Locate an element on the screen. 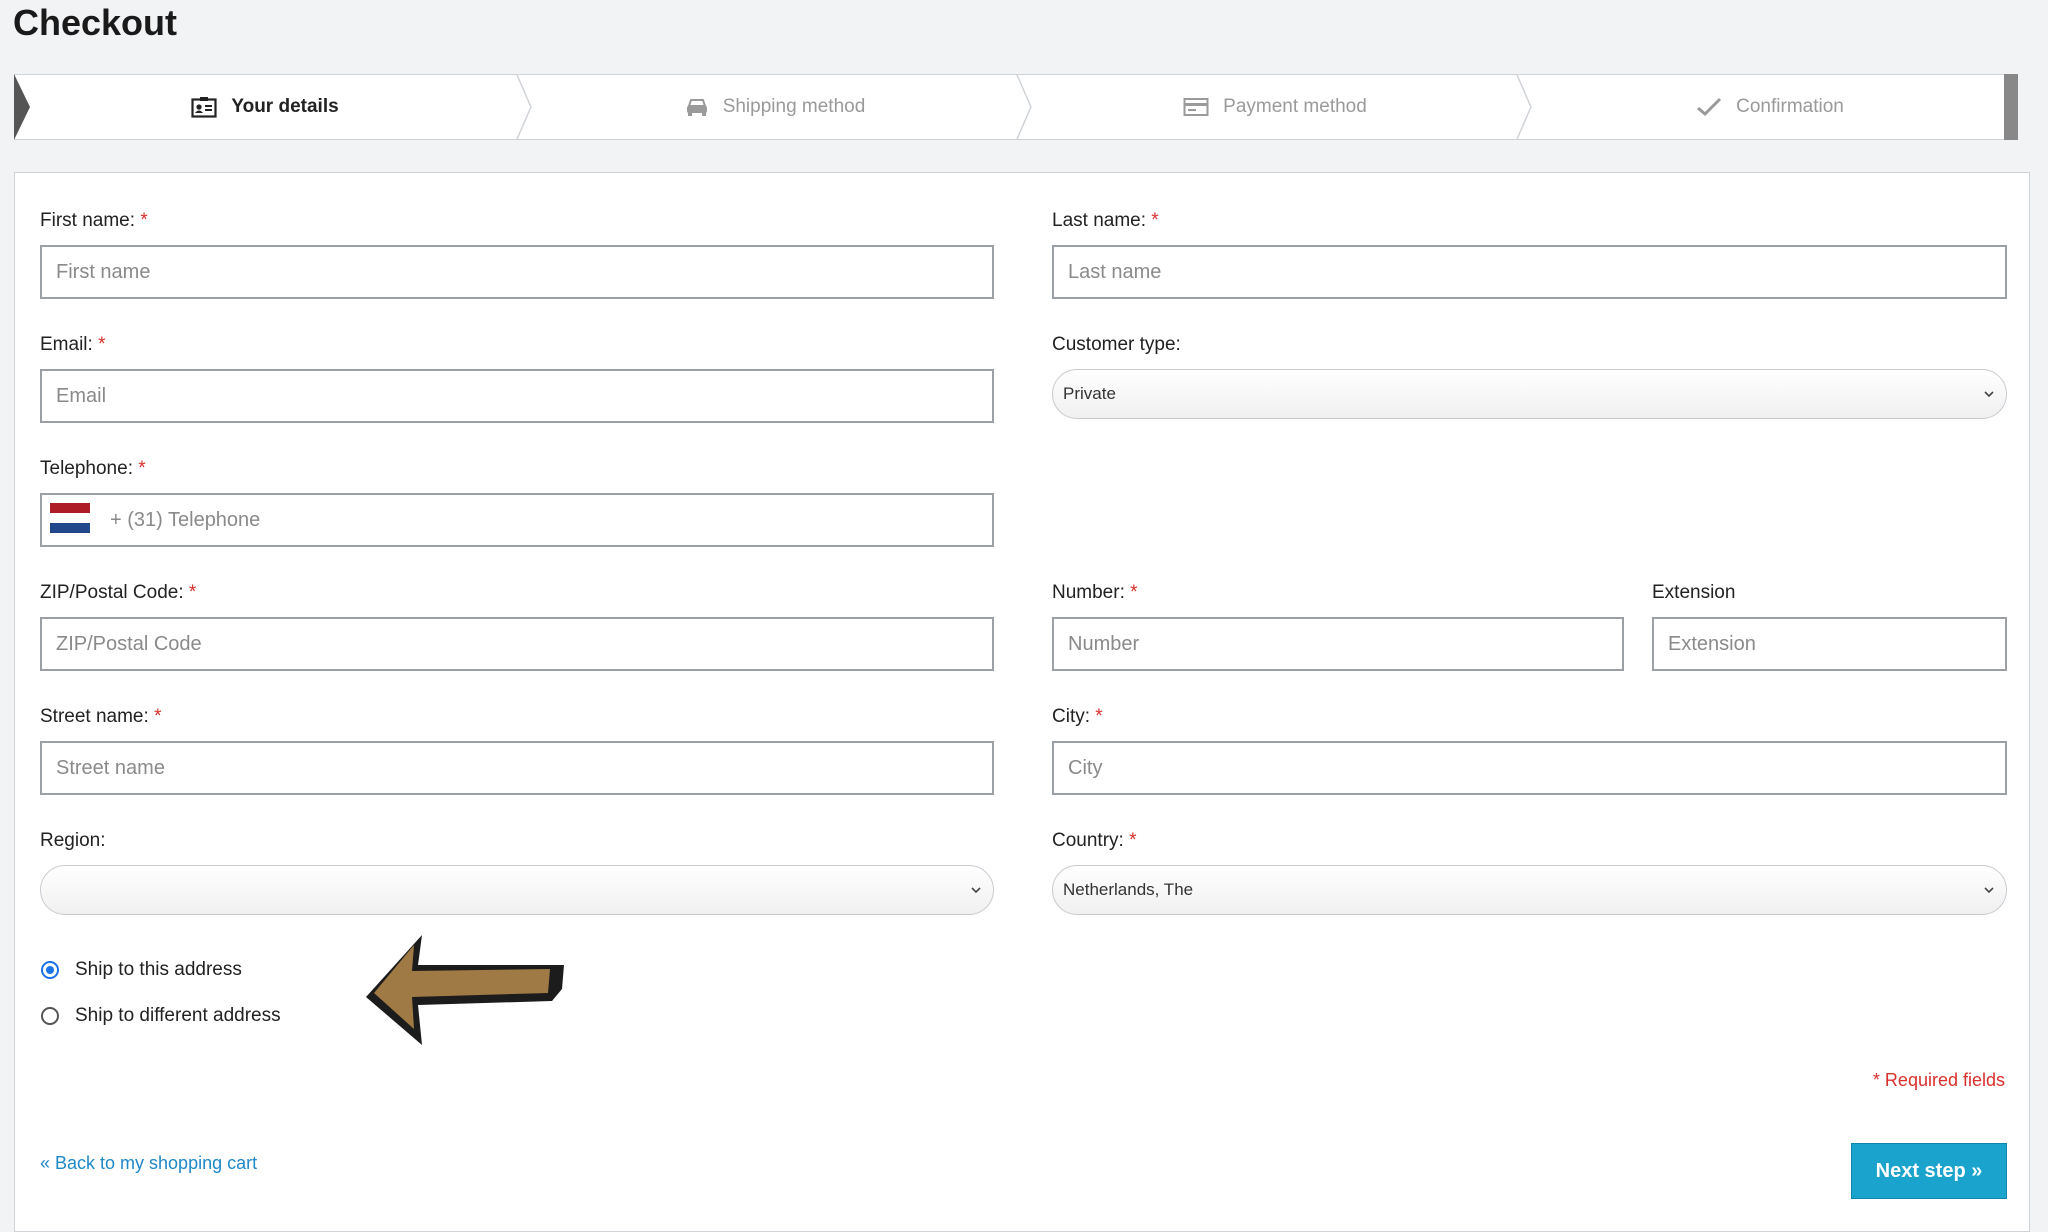  customer-type-value: Private is located at coordinates (1089, 393).